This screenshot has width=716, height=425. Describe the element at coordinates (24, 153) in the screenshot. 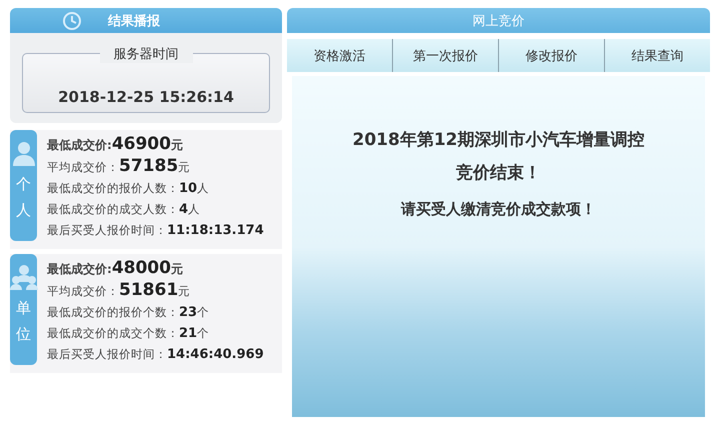

I see `person-icon` at that location.